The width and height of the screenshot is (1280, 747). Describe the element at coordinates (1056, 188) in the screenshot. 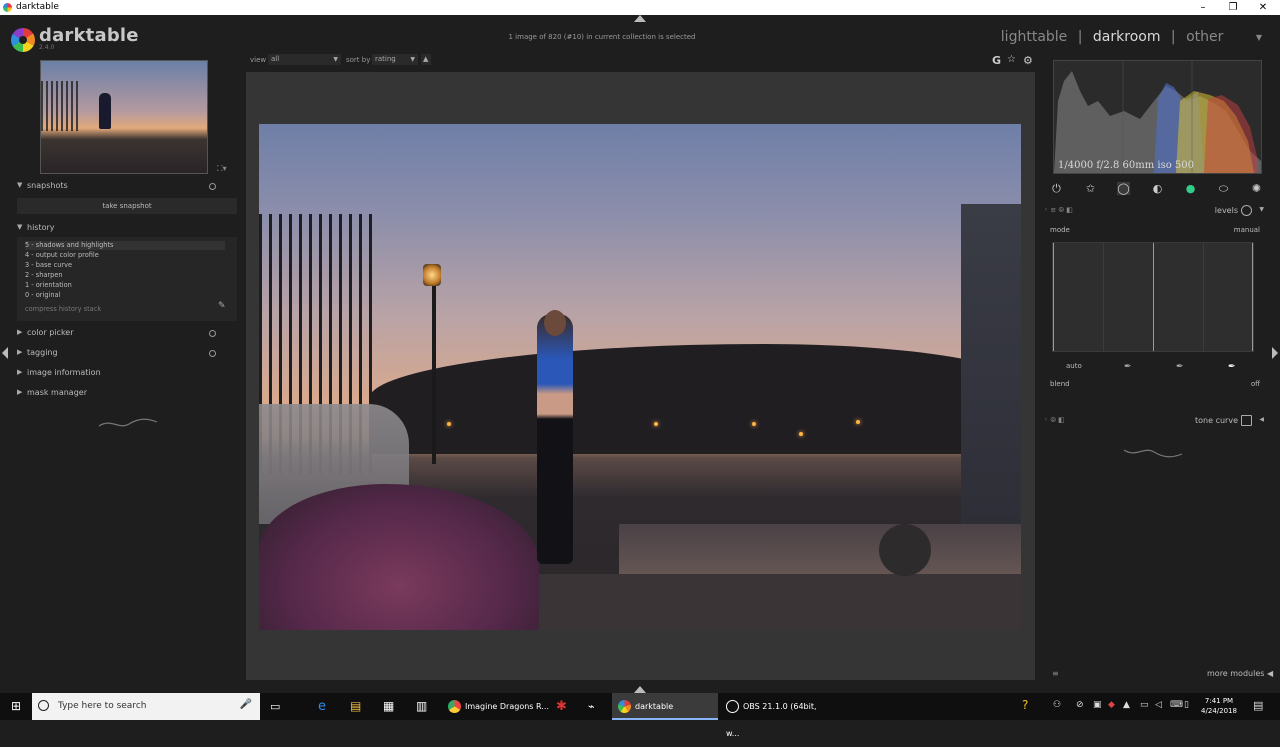

I see `power-icon: ⏻` at that location.